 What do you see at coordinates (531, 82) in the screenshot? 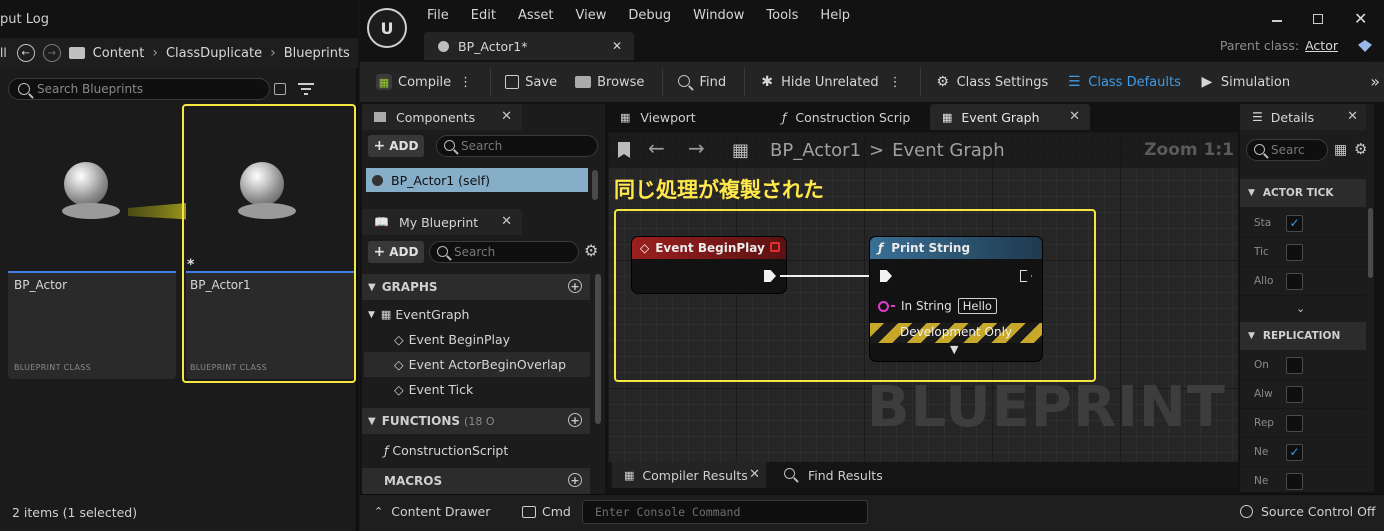
I see `save-button: Save` at bounding box center [531, 82].